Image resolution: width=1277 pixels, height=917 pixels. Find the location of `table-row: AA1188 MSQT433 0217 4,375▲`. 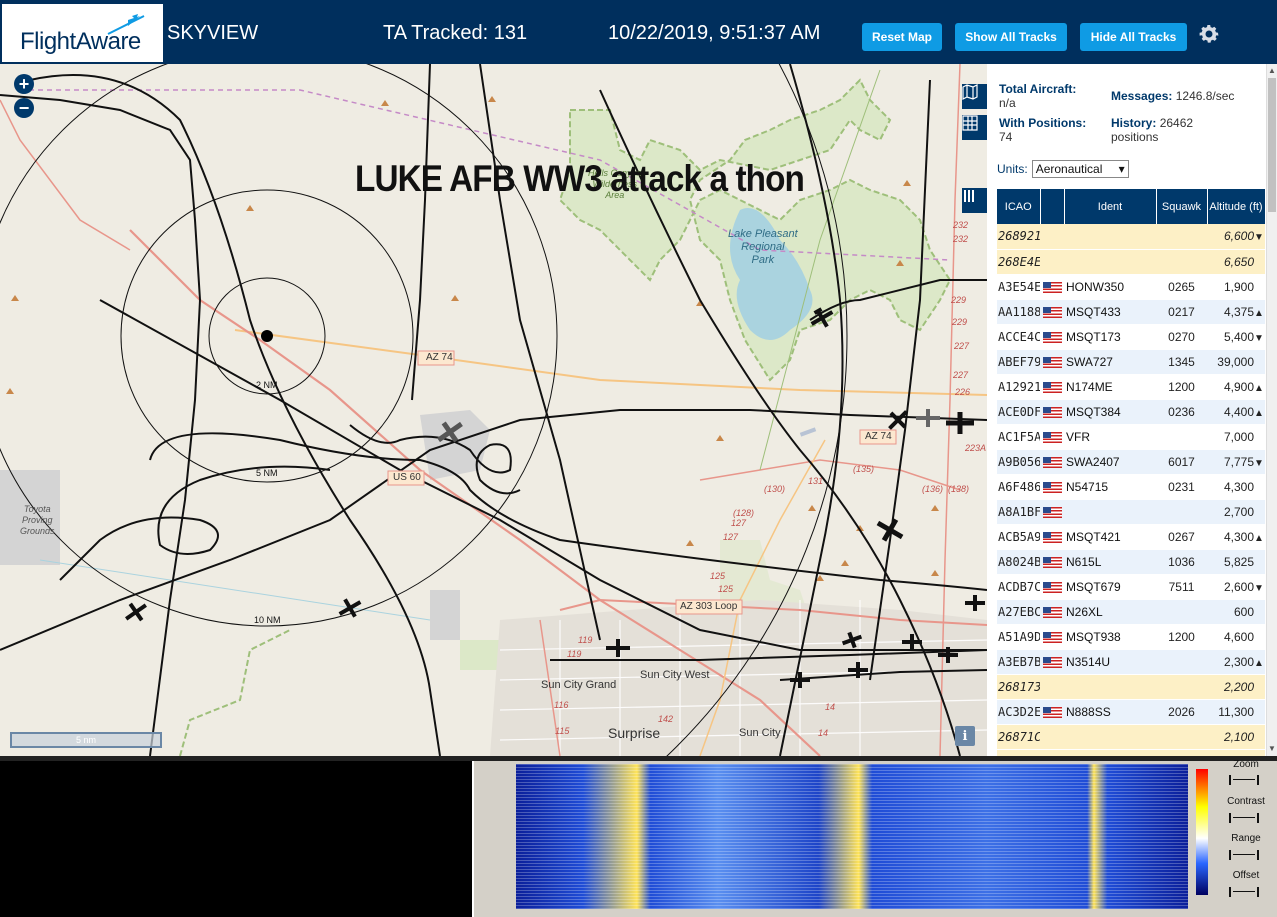

table-row: AA1188 MSQT433 0217 4,375▲ is located at coordinates (1131, 312).